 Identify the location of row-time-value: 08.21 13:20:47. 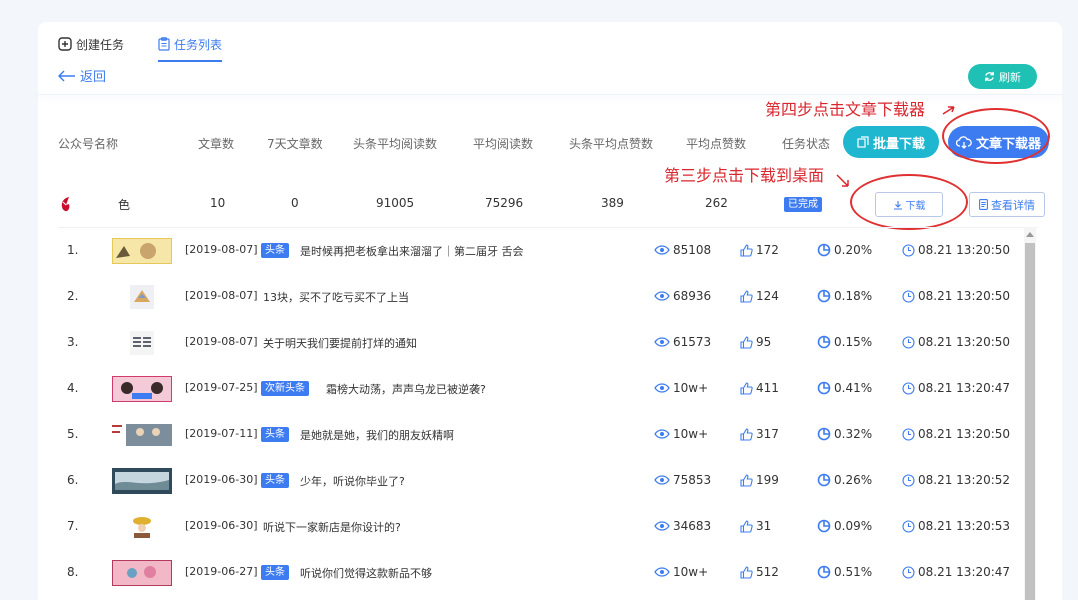
(964, 572).